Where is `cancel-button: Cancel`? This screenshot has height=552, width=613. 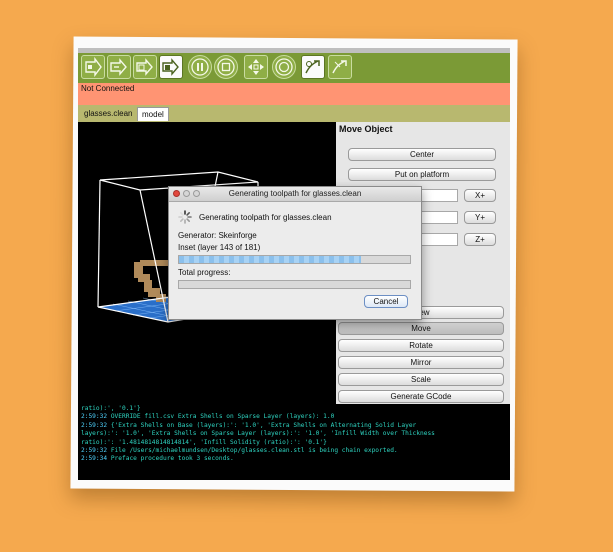
cancel-button: Cancel is located at coordinates (386, 301).